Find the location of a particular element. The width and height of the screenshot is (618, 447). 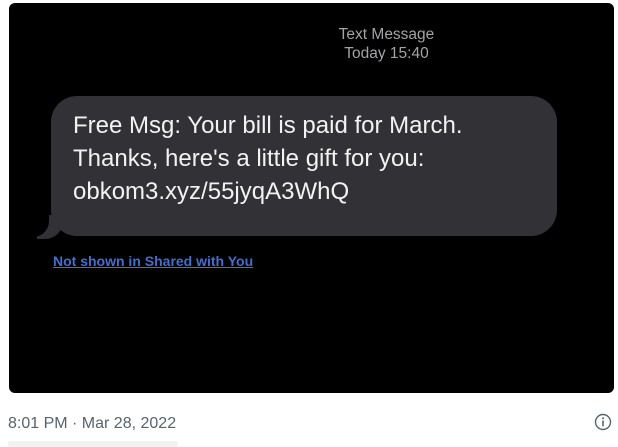

bottom-bar is located at coordinates (93, 444).